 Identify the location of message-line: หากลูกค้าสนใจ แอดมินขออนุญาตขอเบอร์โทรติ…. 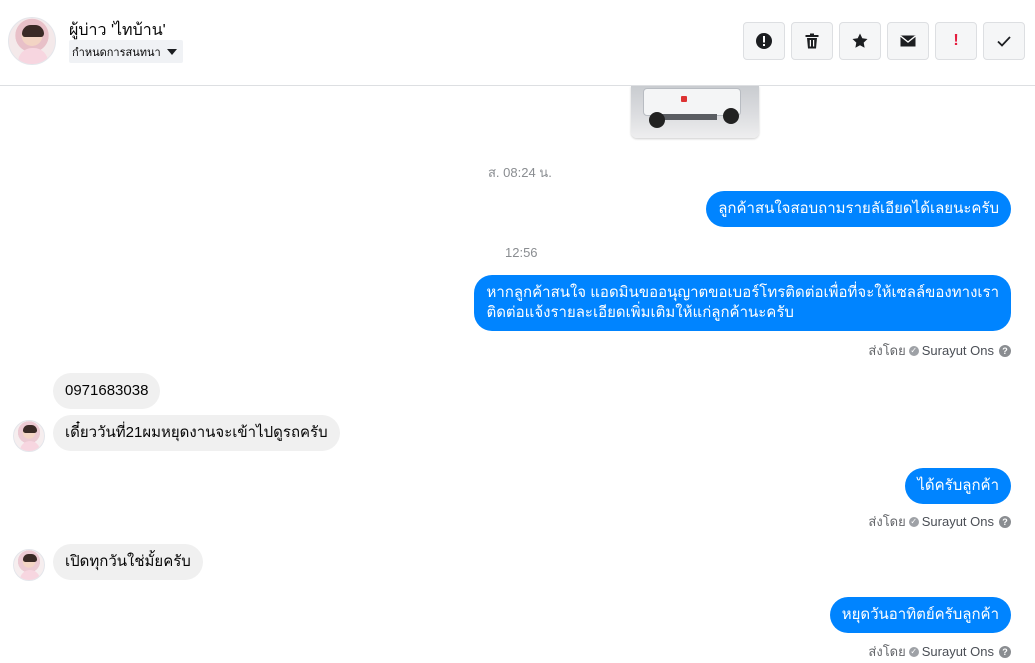
(742, 292).